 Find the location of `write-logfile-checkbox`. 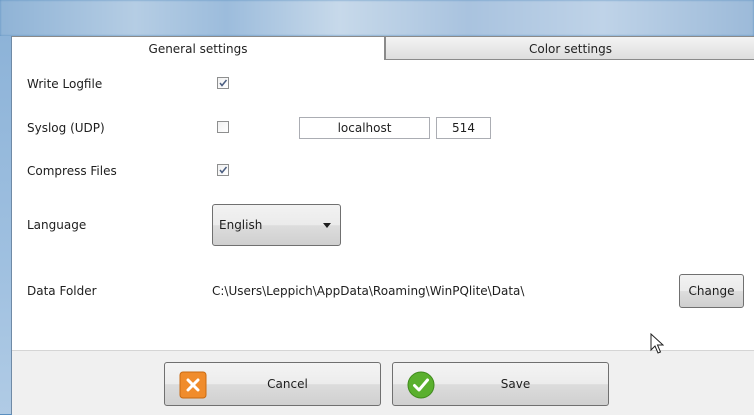

write-logfile-checkbox is located at coordinates (223, 83).